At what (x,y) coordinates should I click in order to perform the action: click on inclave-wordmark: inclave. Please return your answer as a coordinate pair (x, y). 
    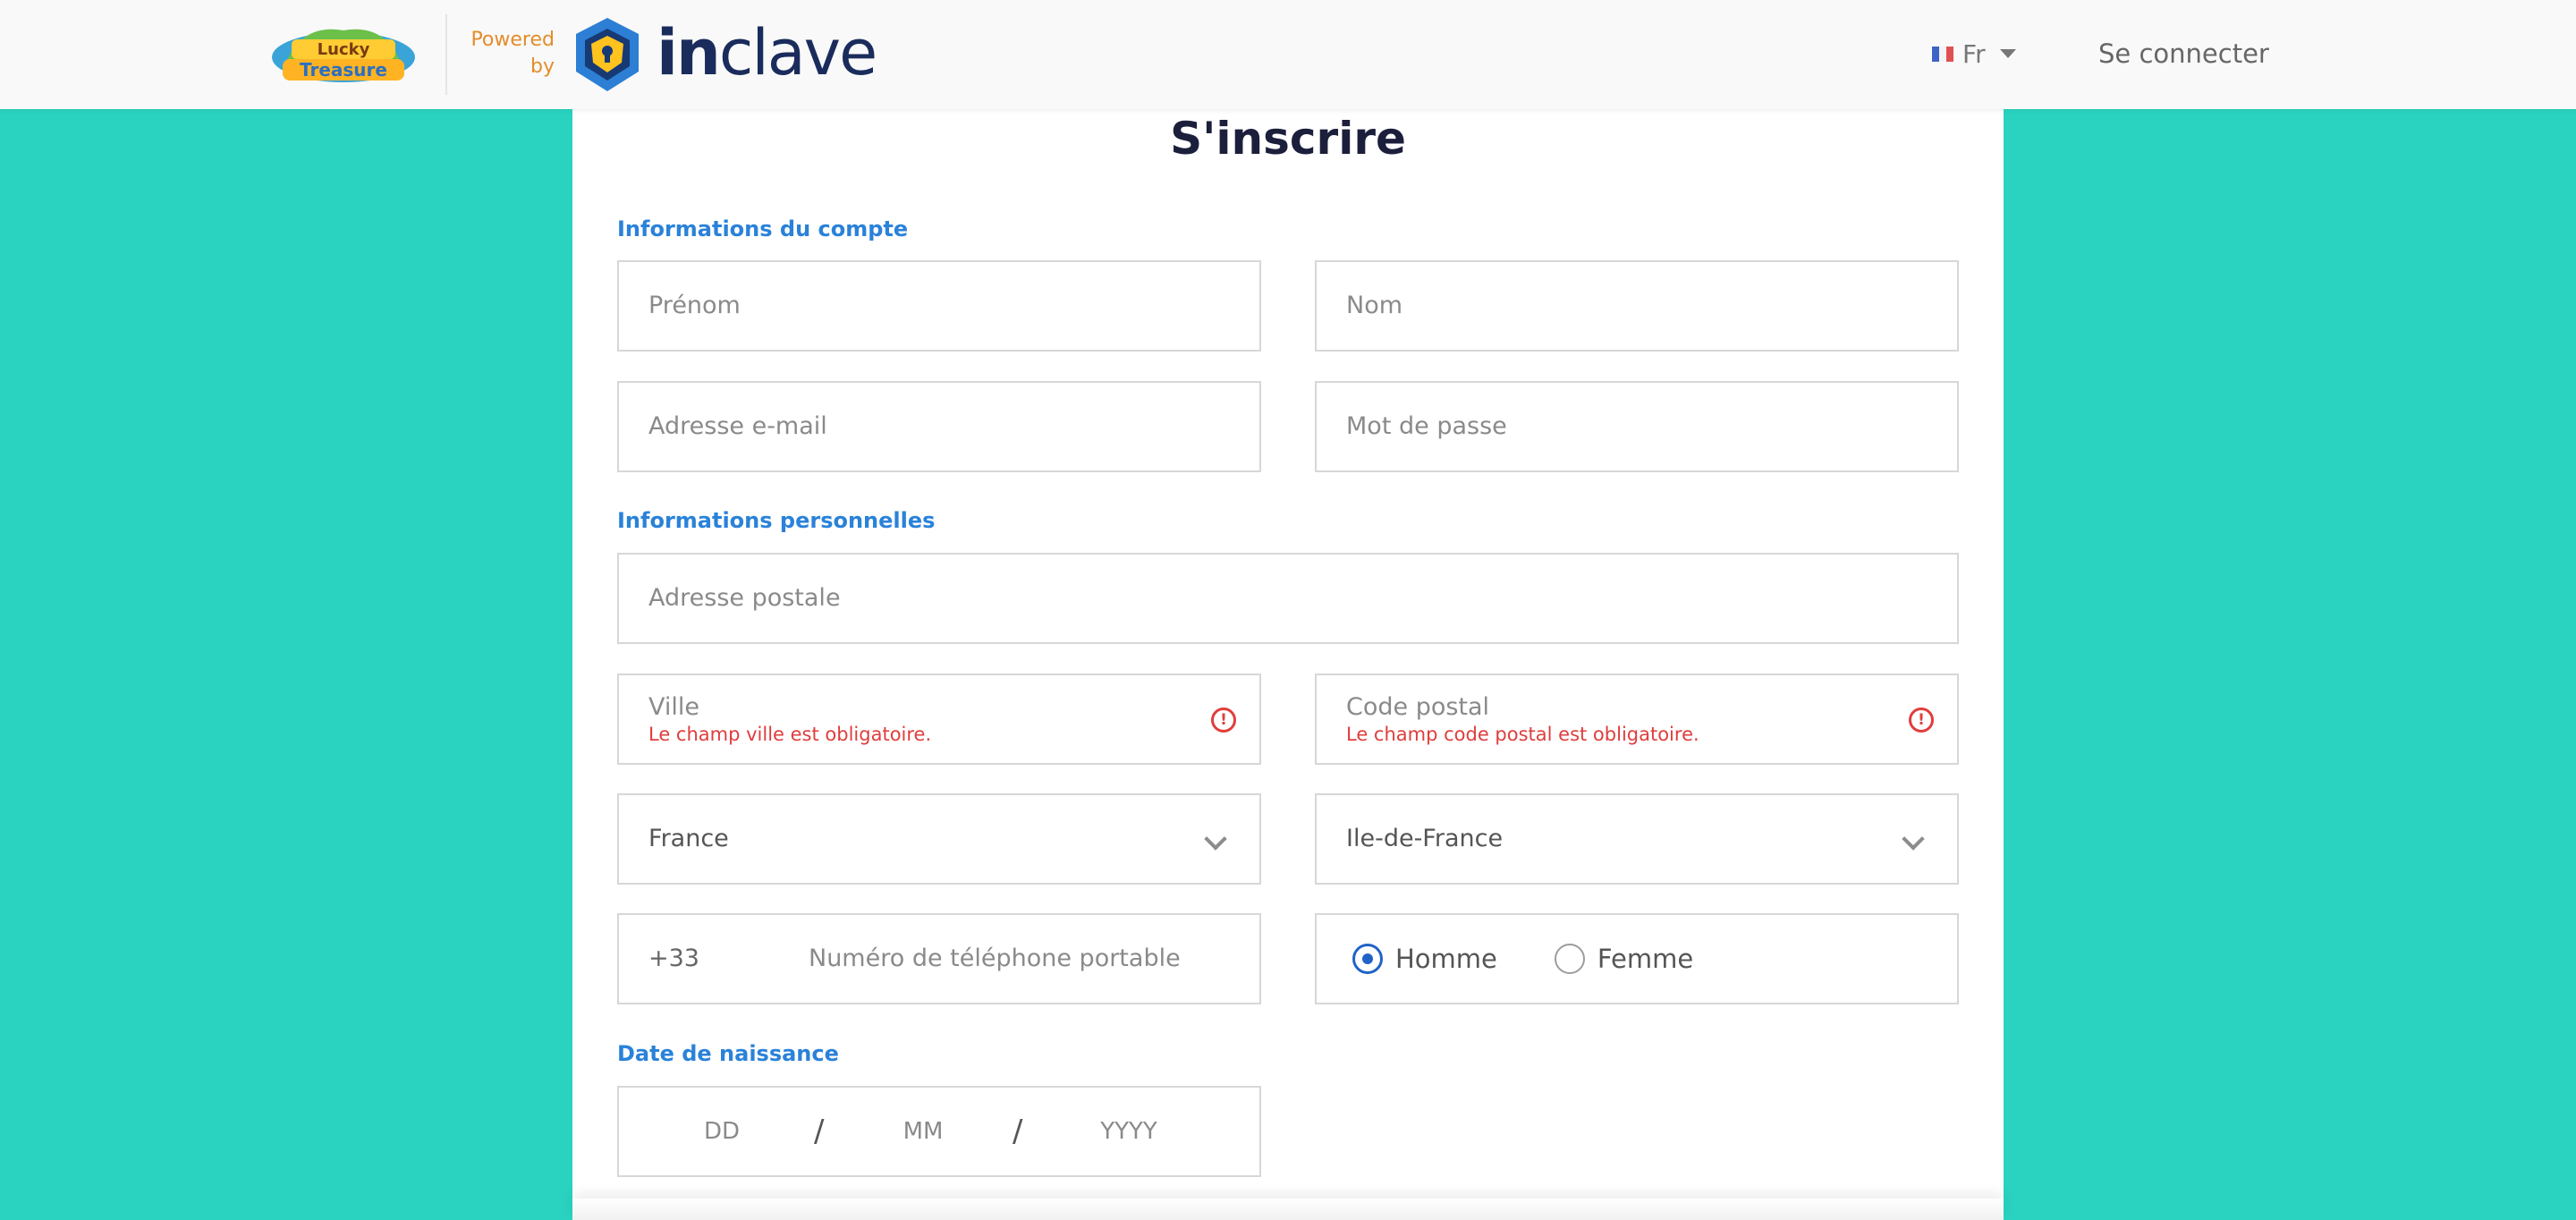
    Looking at the image, I should click on (767, 53).